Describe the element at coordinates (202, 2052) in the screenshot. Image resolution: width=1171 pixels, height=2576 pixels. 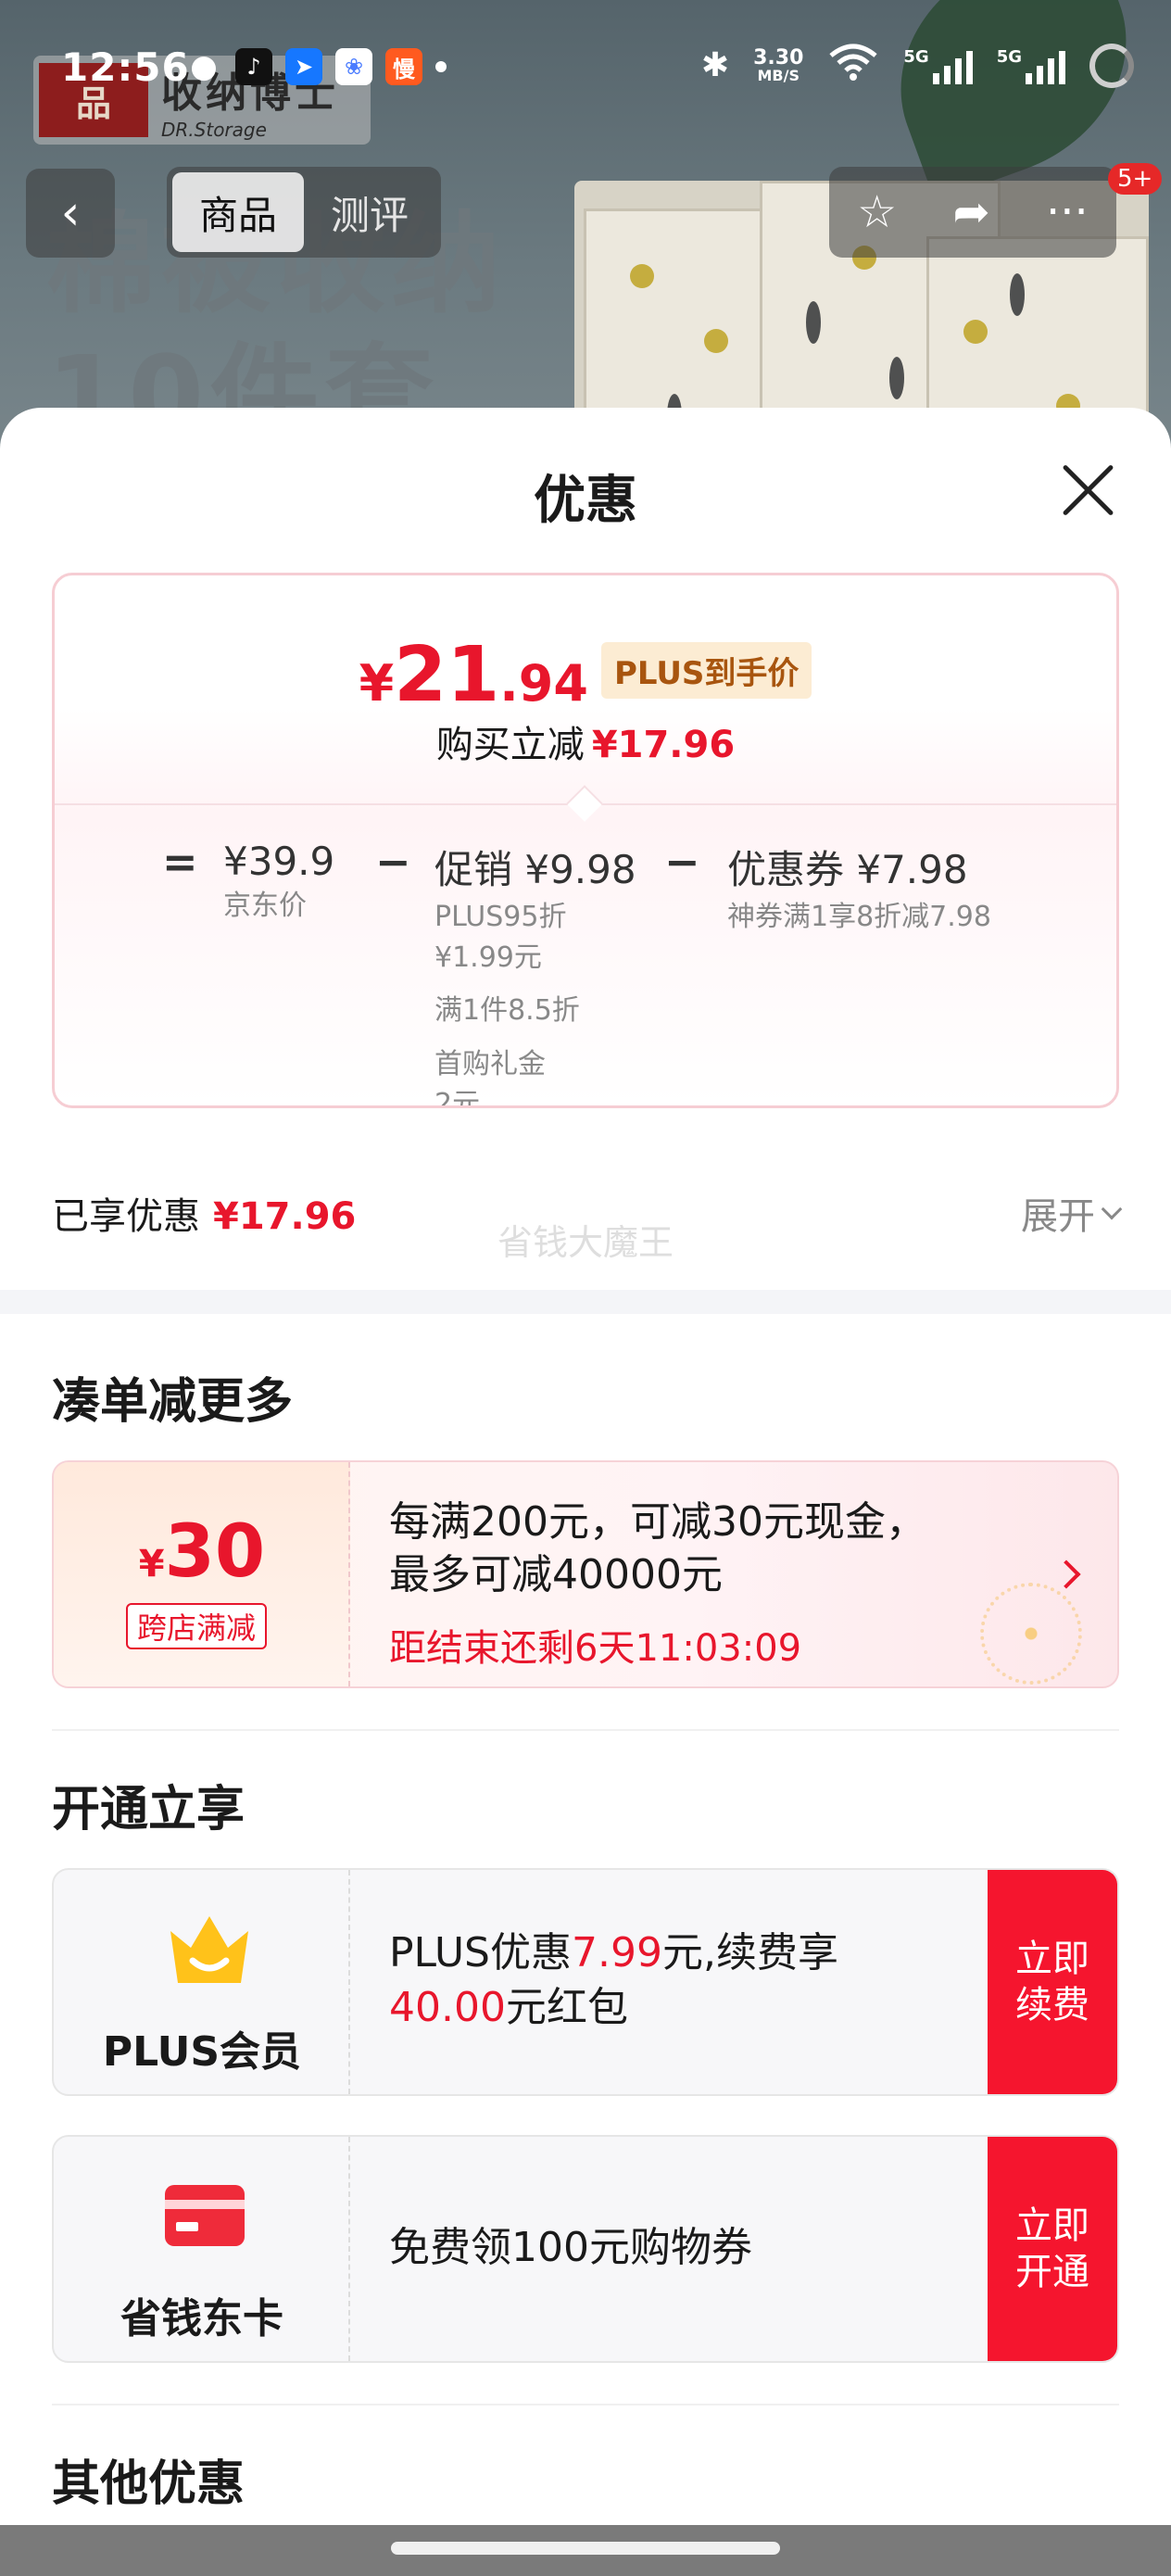
I see `plus-member-label: PLUS会员` at that location.